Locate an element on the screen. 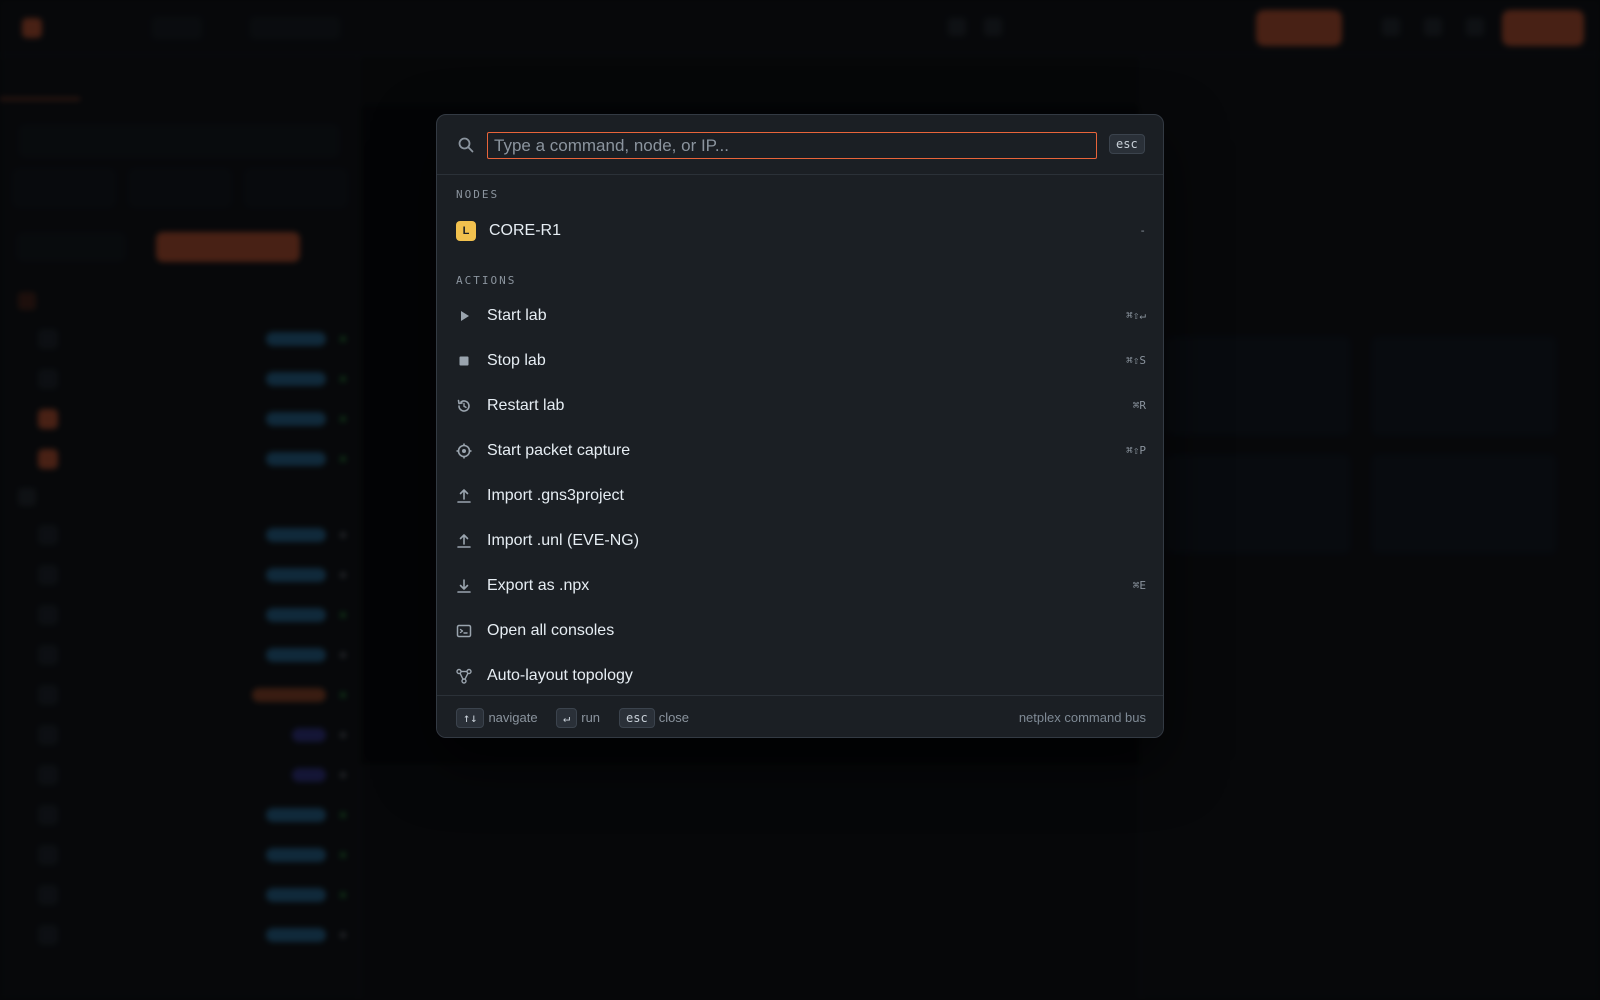  search-icon is located at coordinates (466, 145).